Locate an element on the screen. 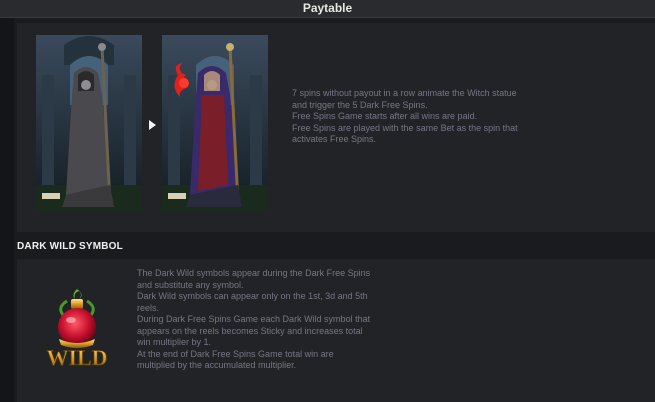 Image resolution: width=655 pixels, height=402 pixels. dark-wild-line: and substitute any symbol. is located at coordinates (190, 284).